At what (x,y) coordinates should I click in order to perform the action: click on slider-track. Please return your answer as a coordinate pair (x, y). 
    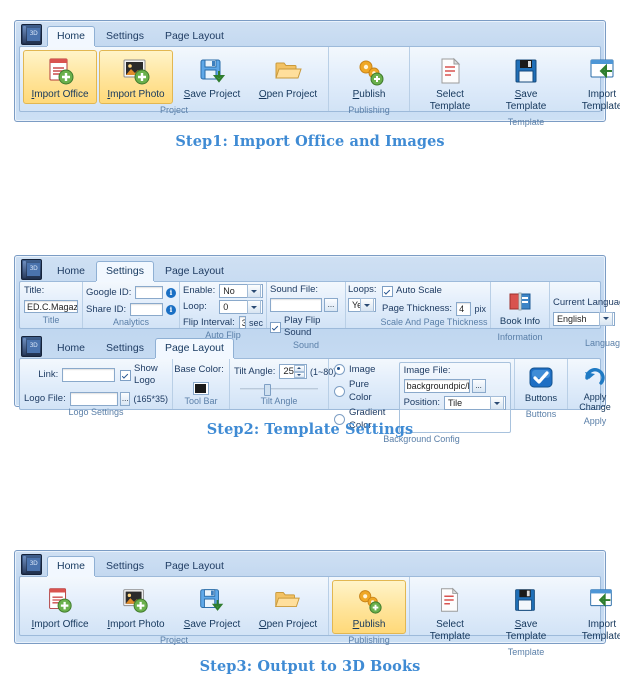
    Looking at the image, I should click on (279, 389).